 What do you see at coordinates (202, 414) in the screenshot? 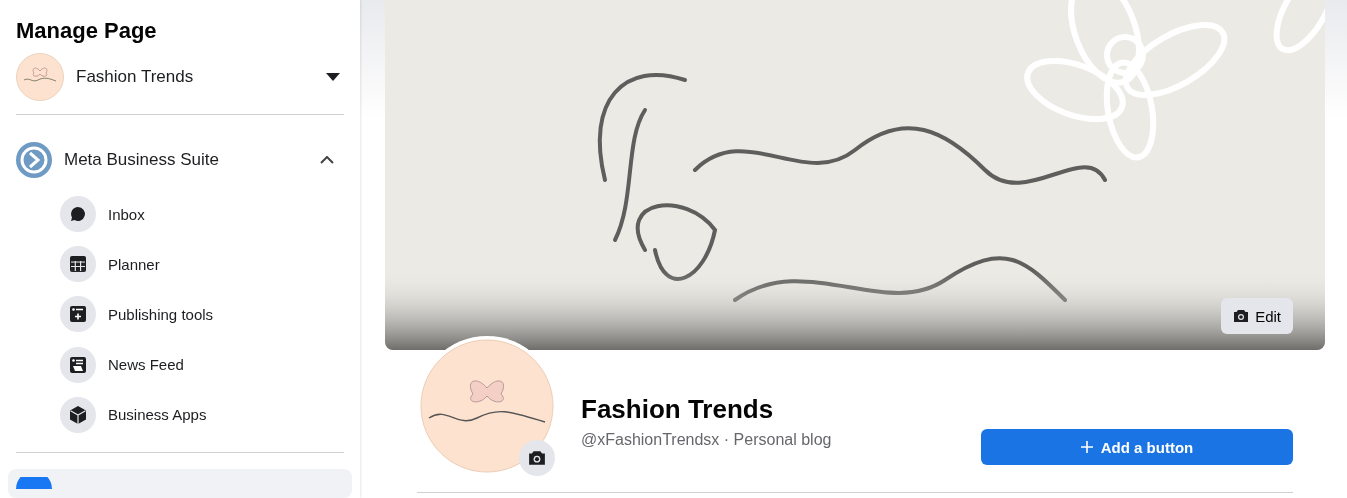
I see `menu-item: Business Apps` at bounding box center [202, 414].